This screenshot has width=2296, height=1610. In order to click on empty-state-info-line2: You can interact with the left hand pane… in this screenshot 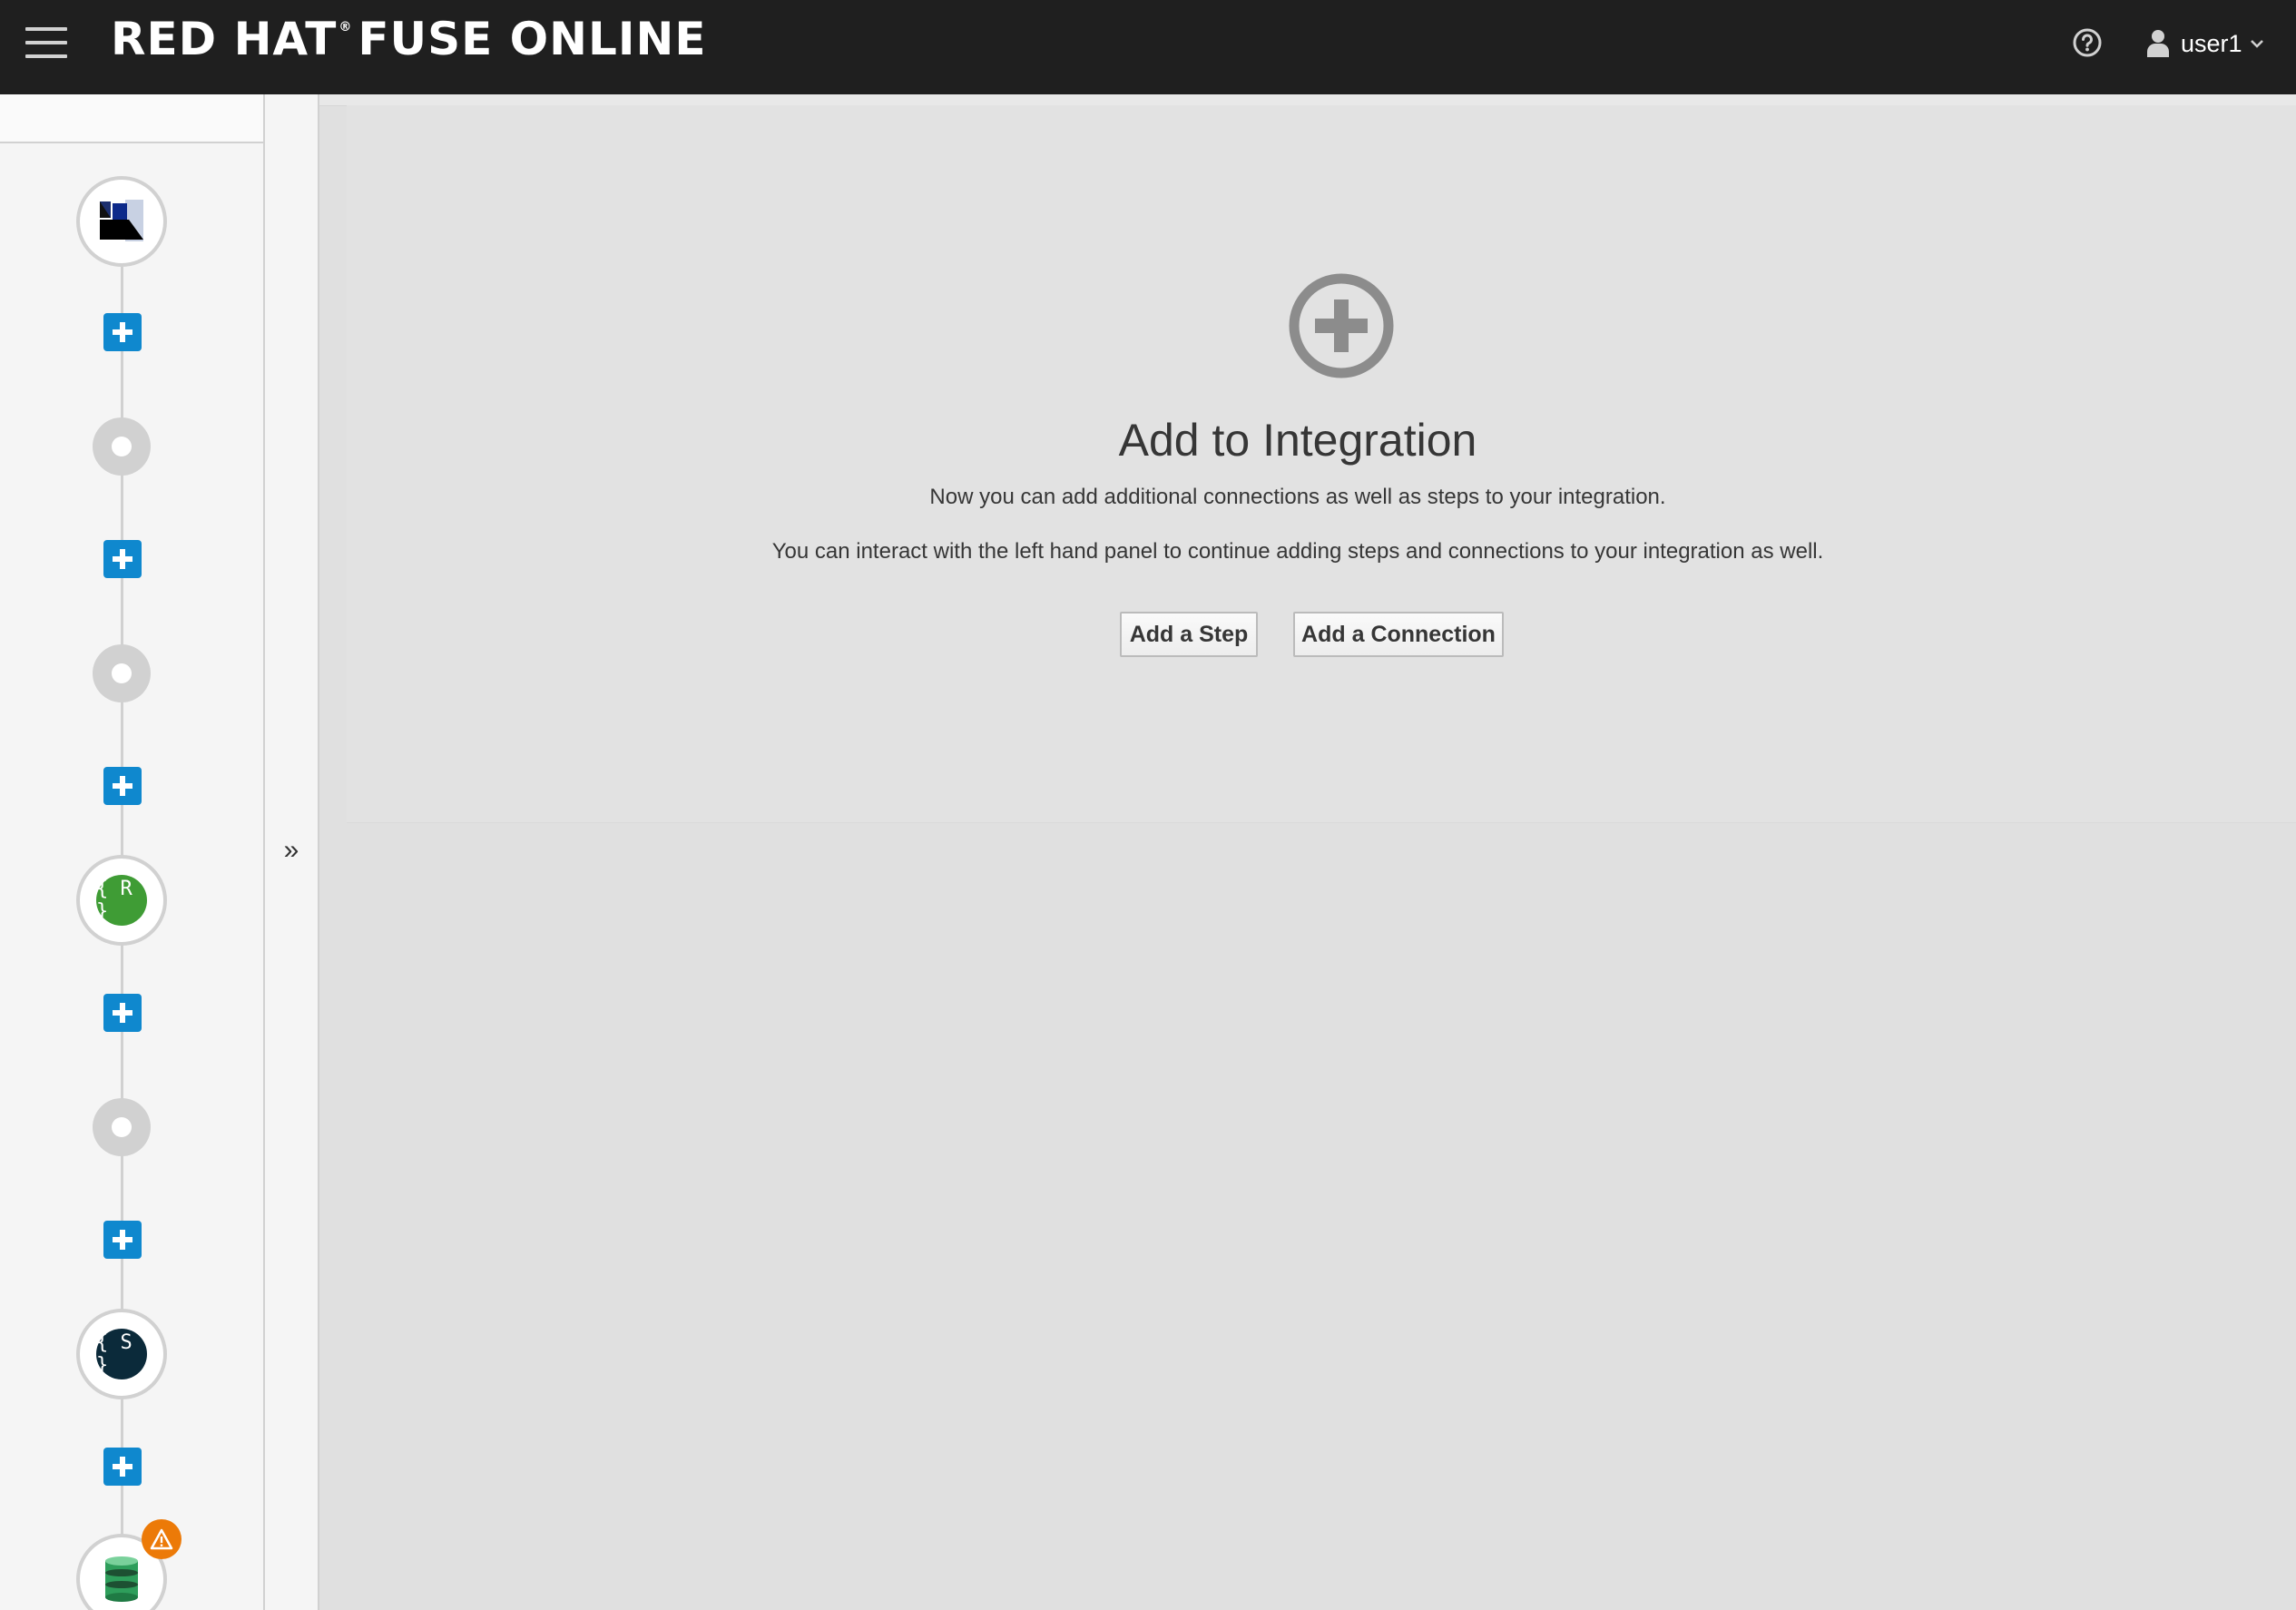, I will do `click(1297, 551)`.